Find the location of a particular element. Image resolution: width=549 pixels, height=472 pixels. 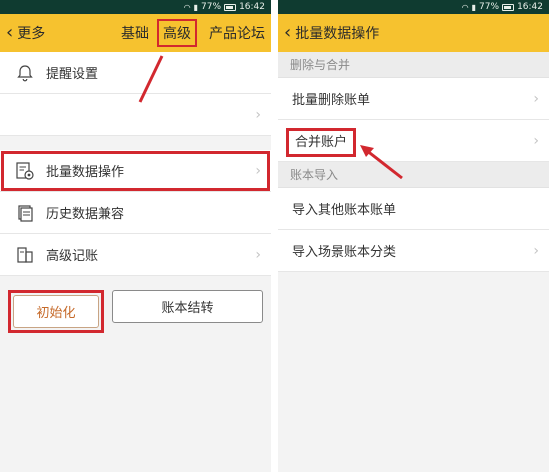

initialize-button: 初始化 is located at coordinates (56, 311).